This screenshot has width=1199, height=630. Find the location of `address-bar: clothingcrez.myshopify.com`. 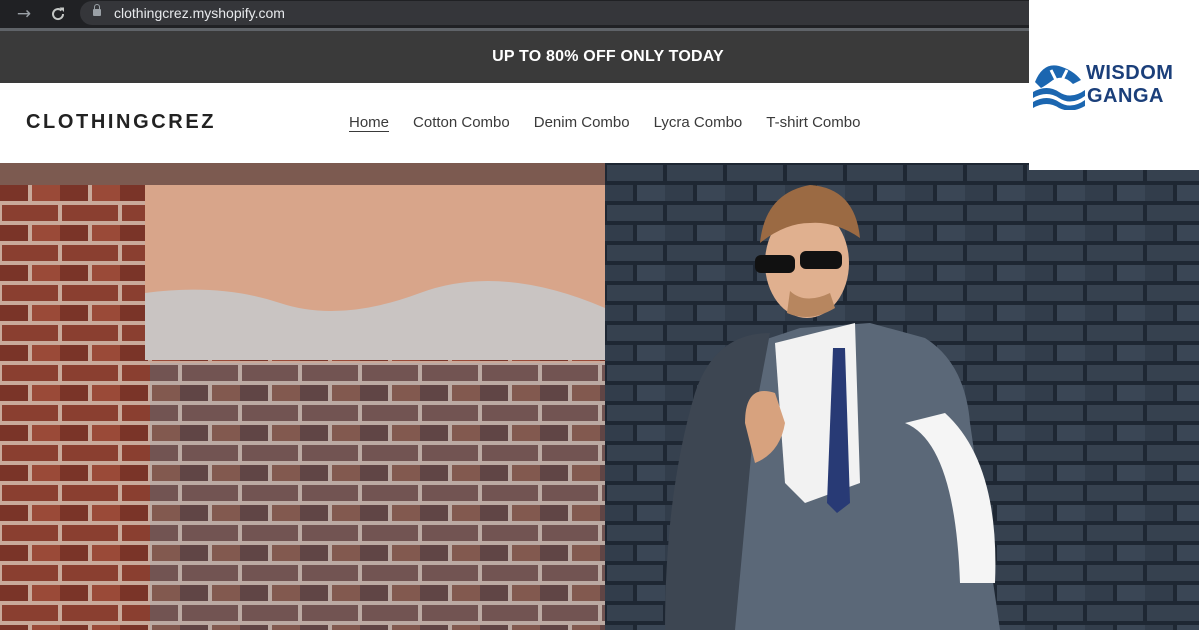

address-bar: clothingcrez.myshopify.com is located at coordinates (560, 13).